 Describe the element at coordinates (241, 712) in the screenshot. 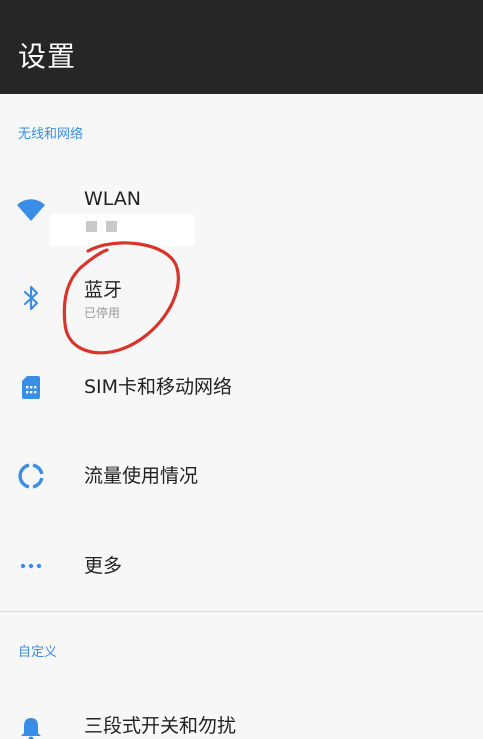

I see `settings-item-alert-slider: 三段式开关和勿扰` at that location.